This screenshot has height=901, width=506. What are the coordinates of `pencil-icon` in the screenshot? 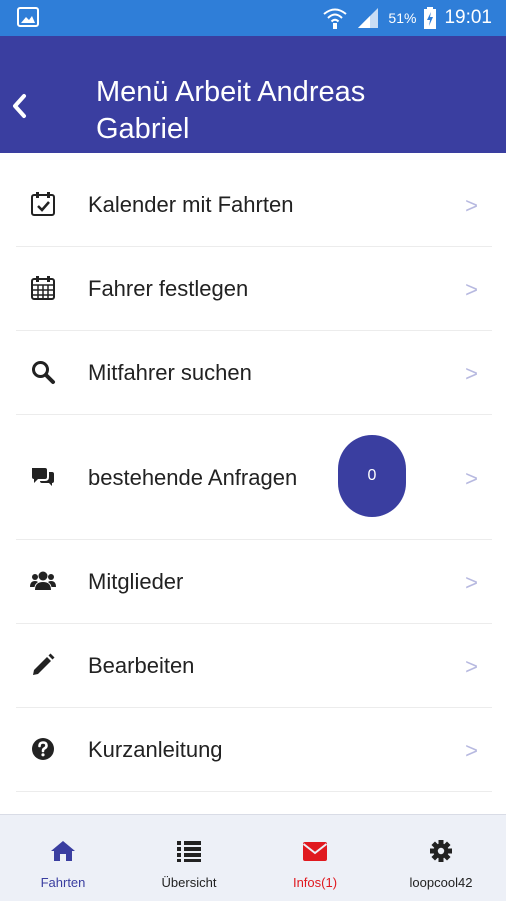 It's located at (44, 664).